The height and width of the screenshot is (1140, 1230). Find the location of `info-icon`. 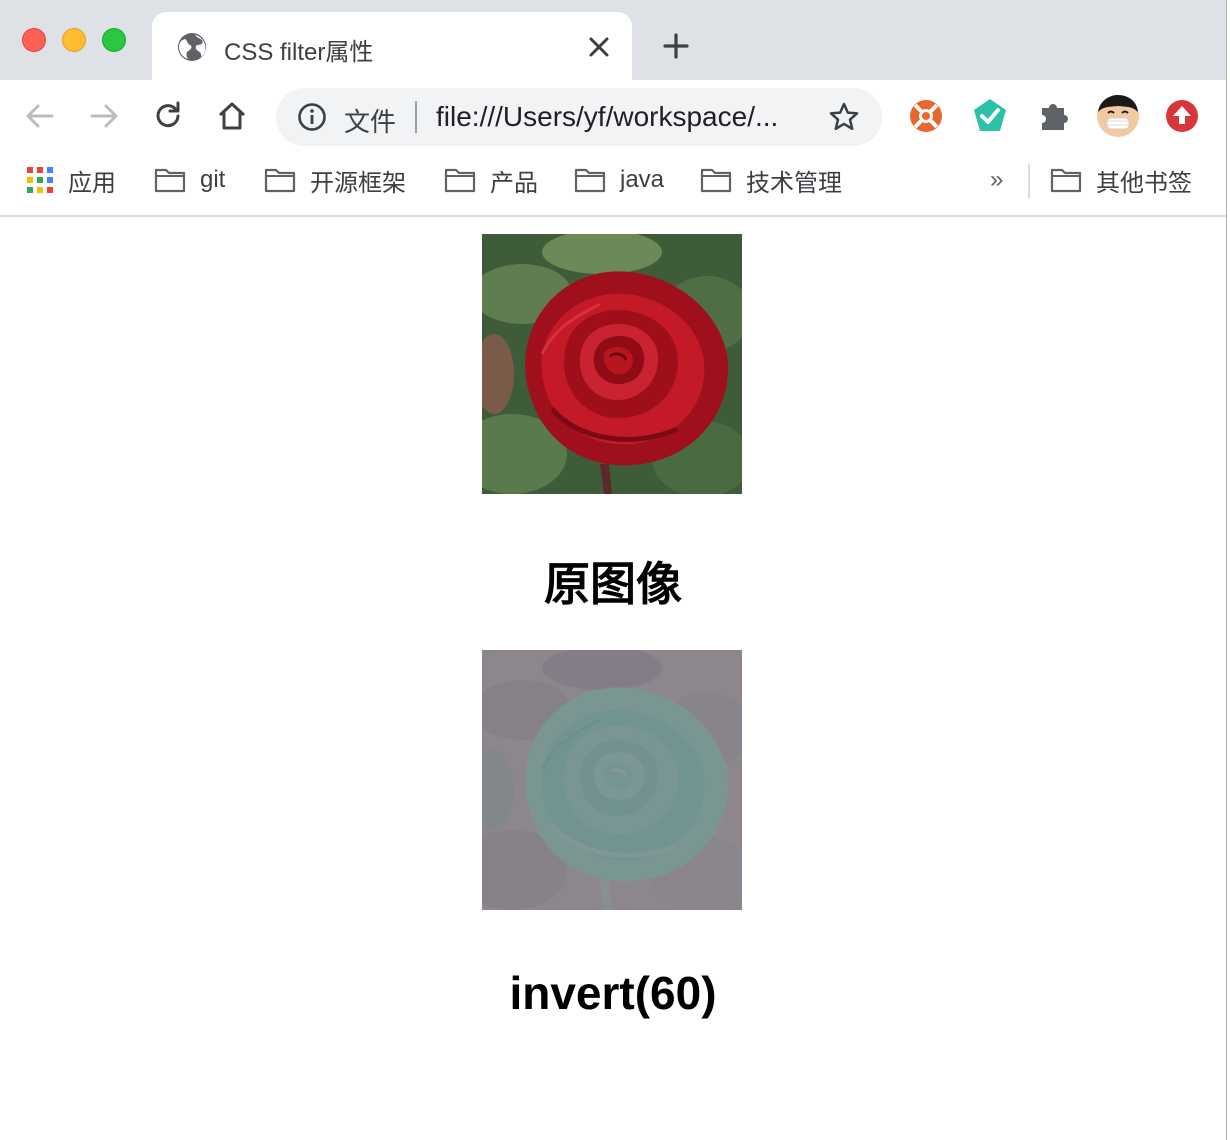

info-icon is located at coordinates (312, 117).